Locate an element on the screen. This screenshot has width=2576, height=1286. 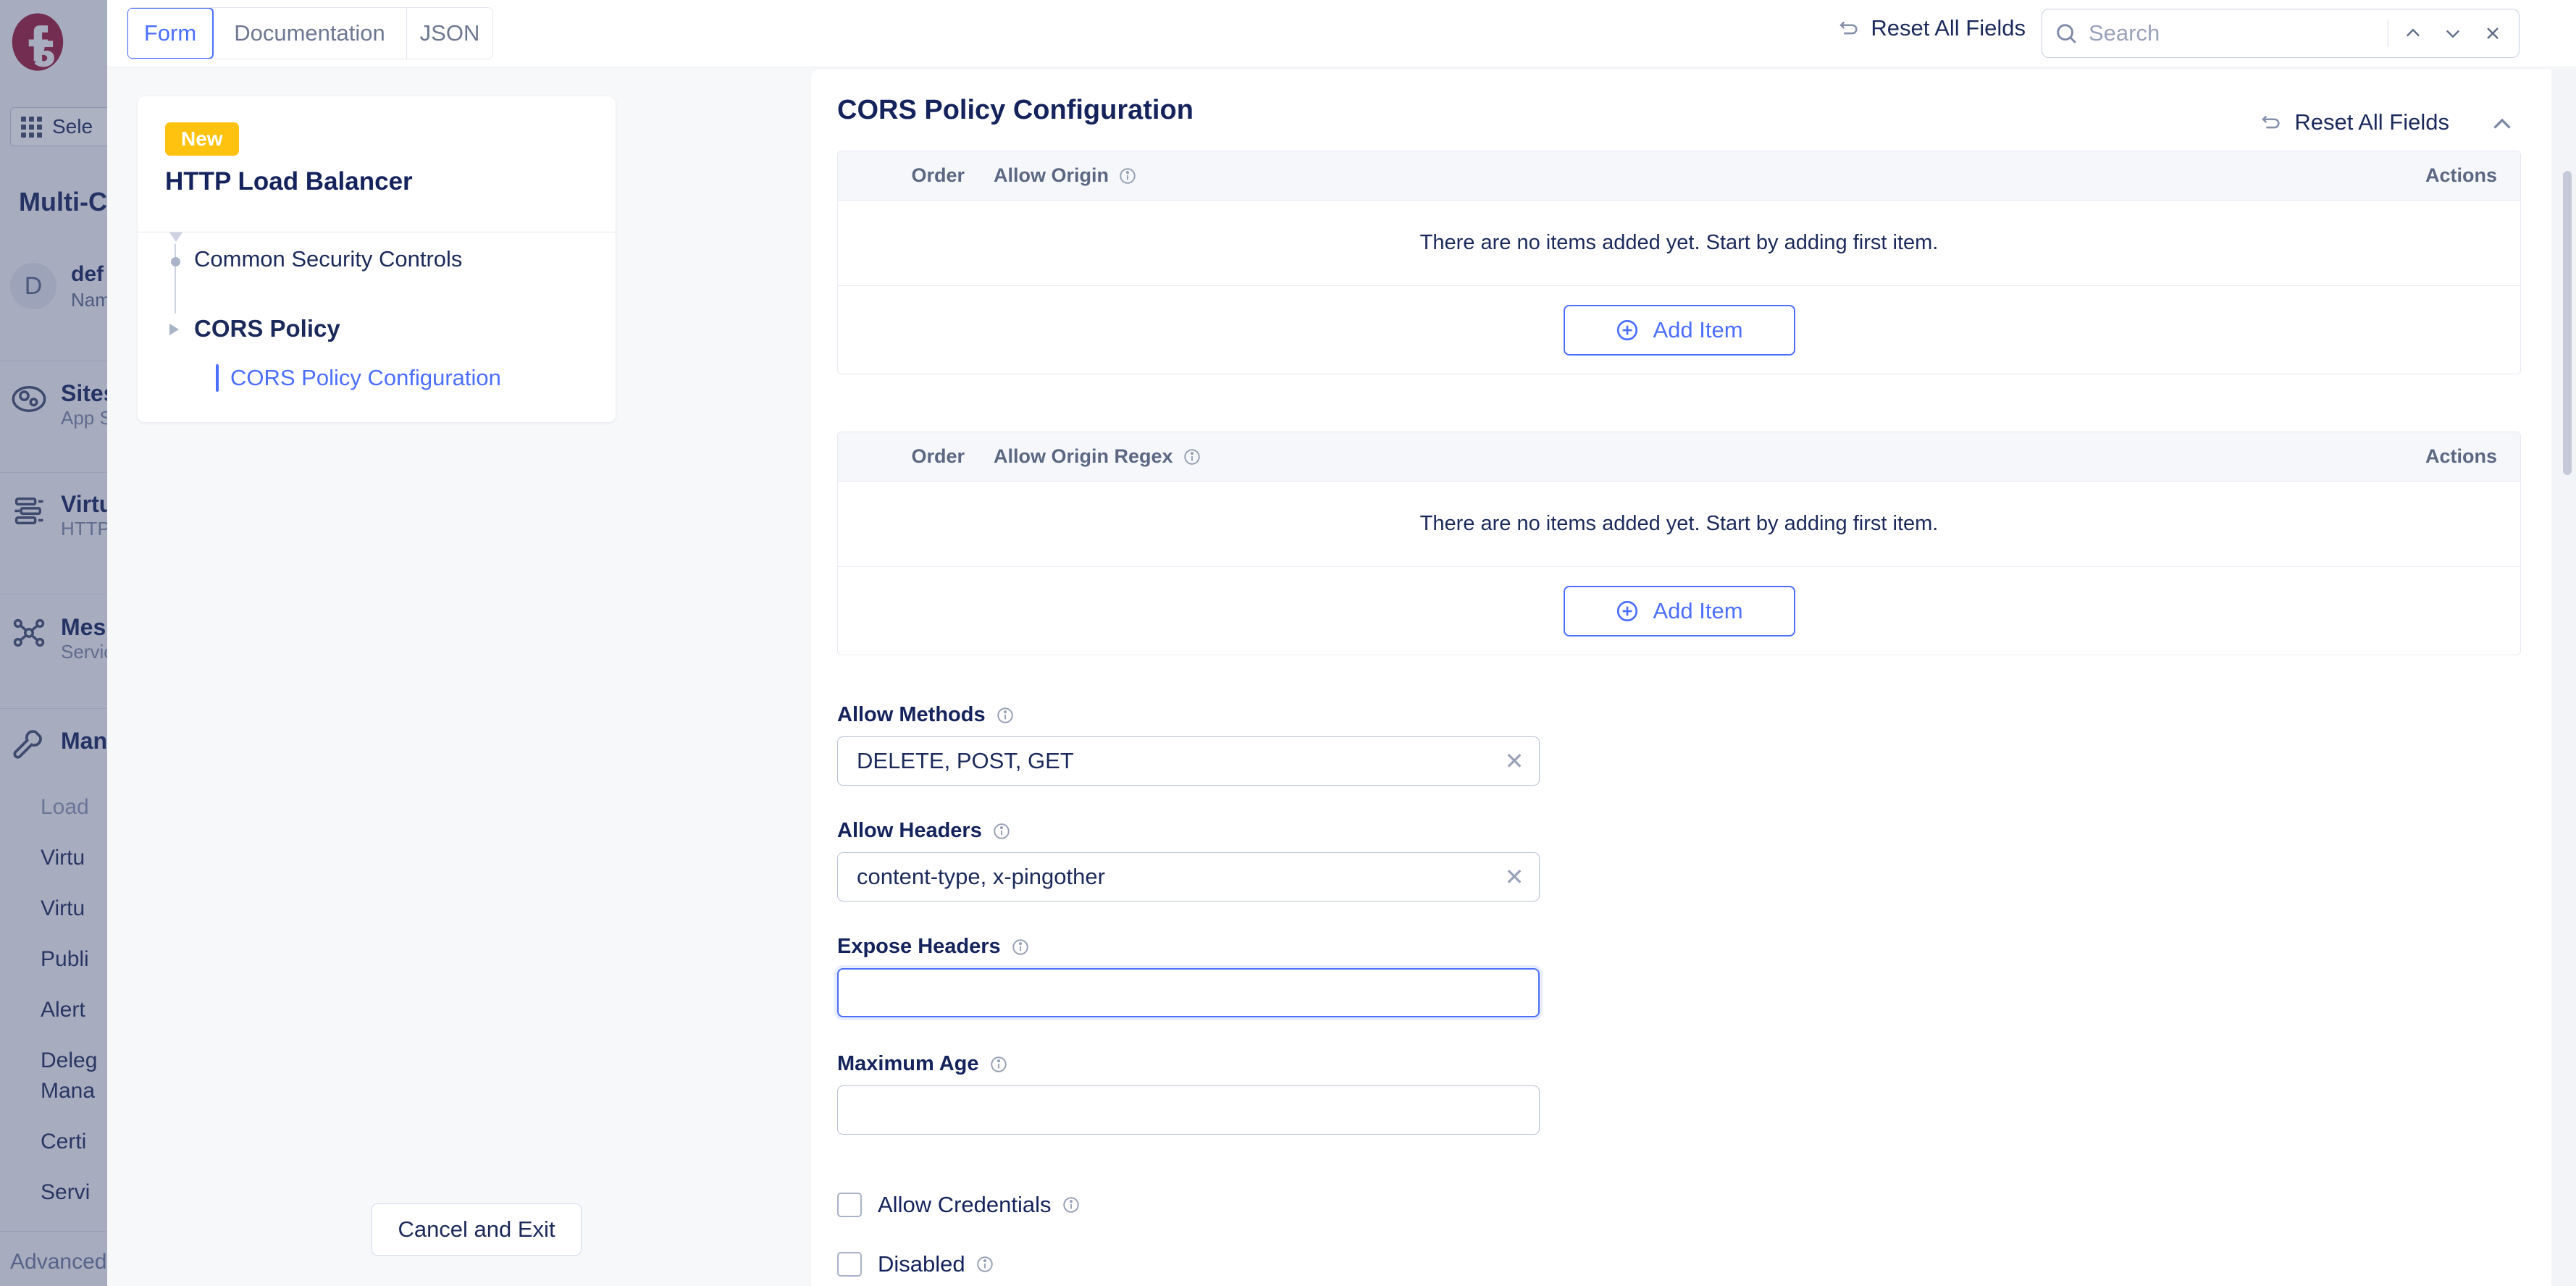
clear-allow-methods-icon: ✕ is located at coordinates (1514, 761).